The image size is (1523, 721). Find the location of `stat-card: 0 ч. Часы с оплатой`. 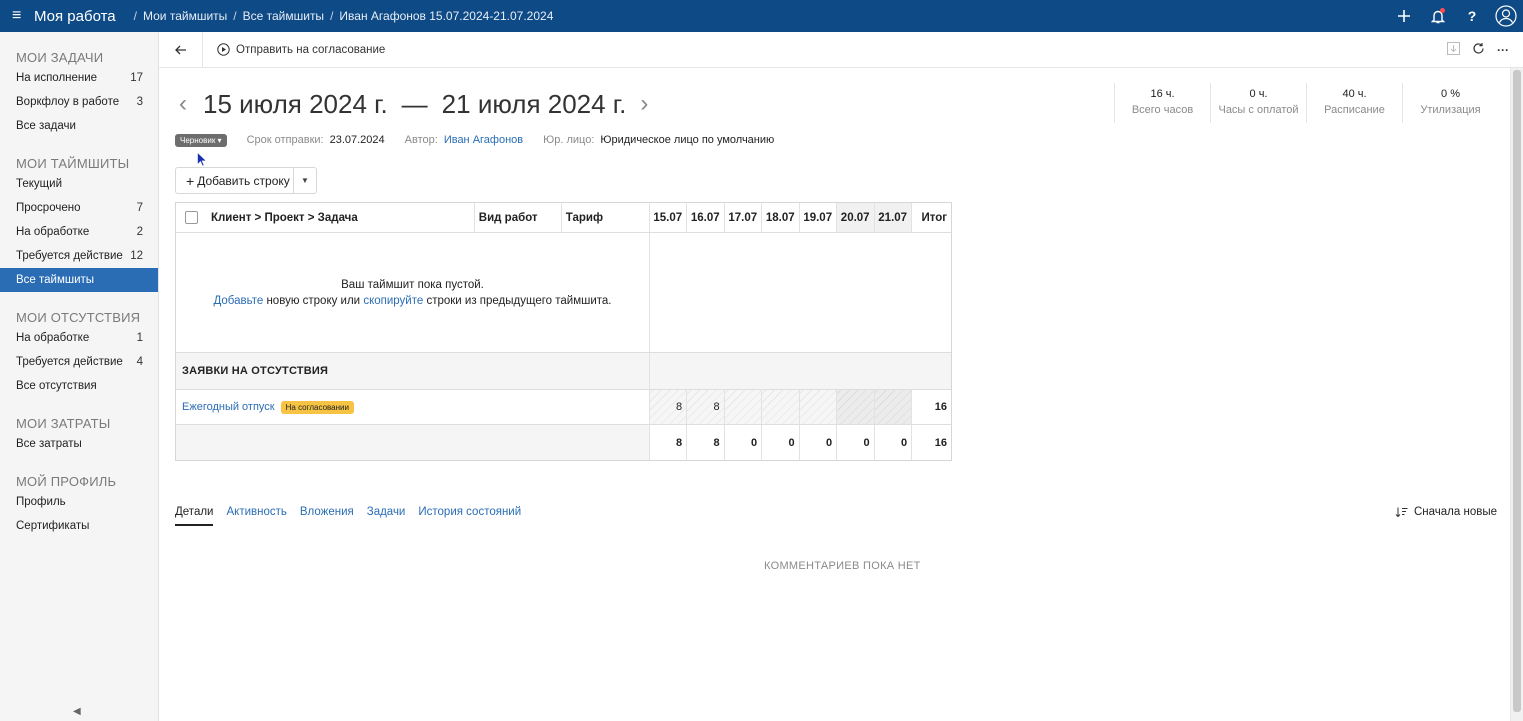

stat-card: 0 ч. Часы с оплатой is located at coordinates (1258, 103).